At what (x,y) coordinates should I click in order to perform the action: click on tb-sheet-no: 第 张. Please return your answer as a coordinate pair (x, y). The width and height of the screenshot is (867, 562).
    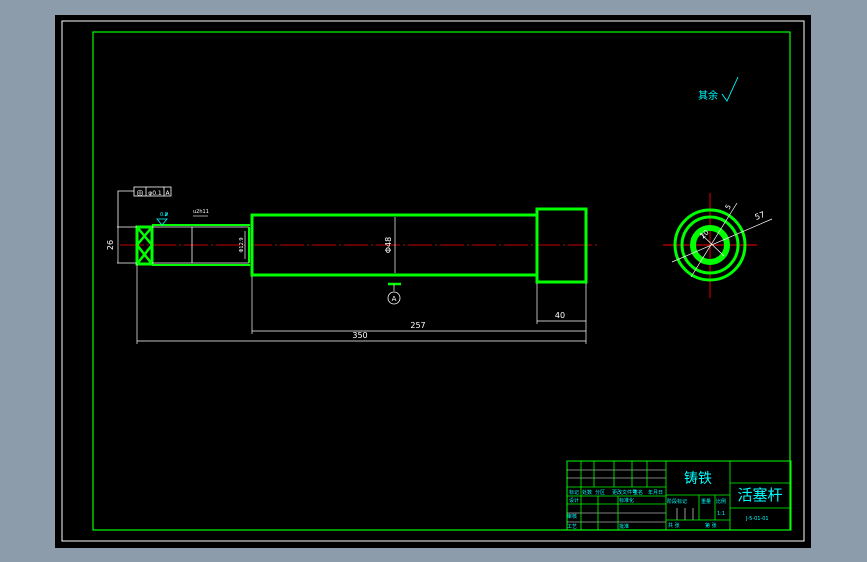
    Looking at the image, I should click on (711, 525).